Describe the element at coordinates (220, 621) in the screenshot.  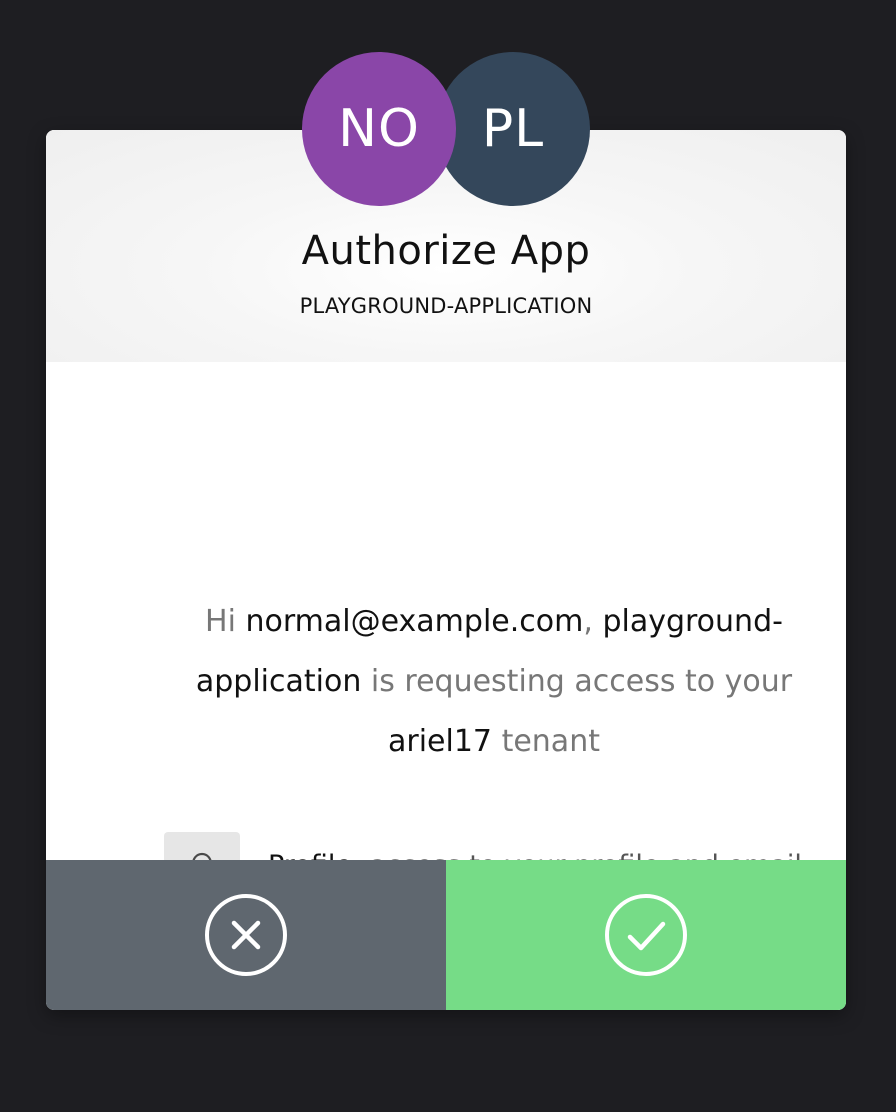
I see `greeting-text: Hi` at that location.